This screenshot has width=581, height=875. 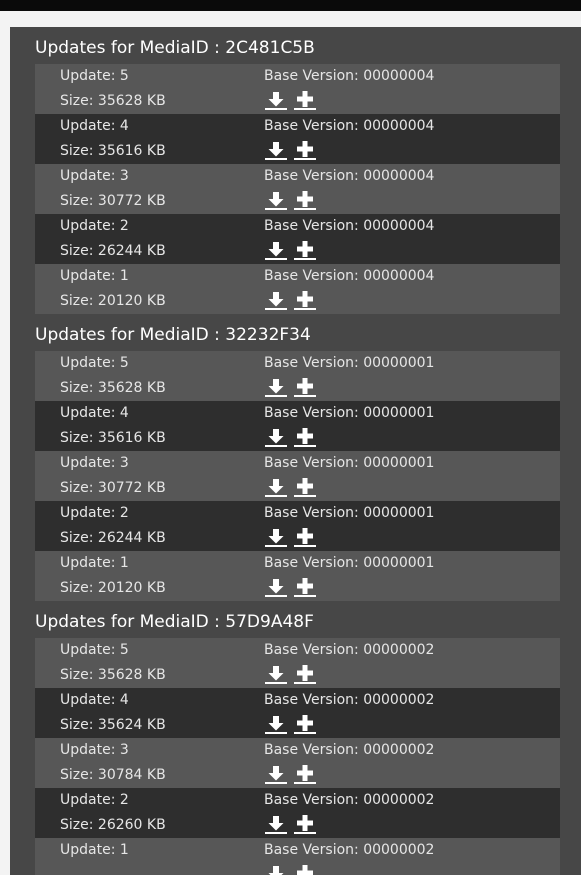 I want to click on update-size: Size: 30772 KB, so click(x=113, y=201).